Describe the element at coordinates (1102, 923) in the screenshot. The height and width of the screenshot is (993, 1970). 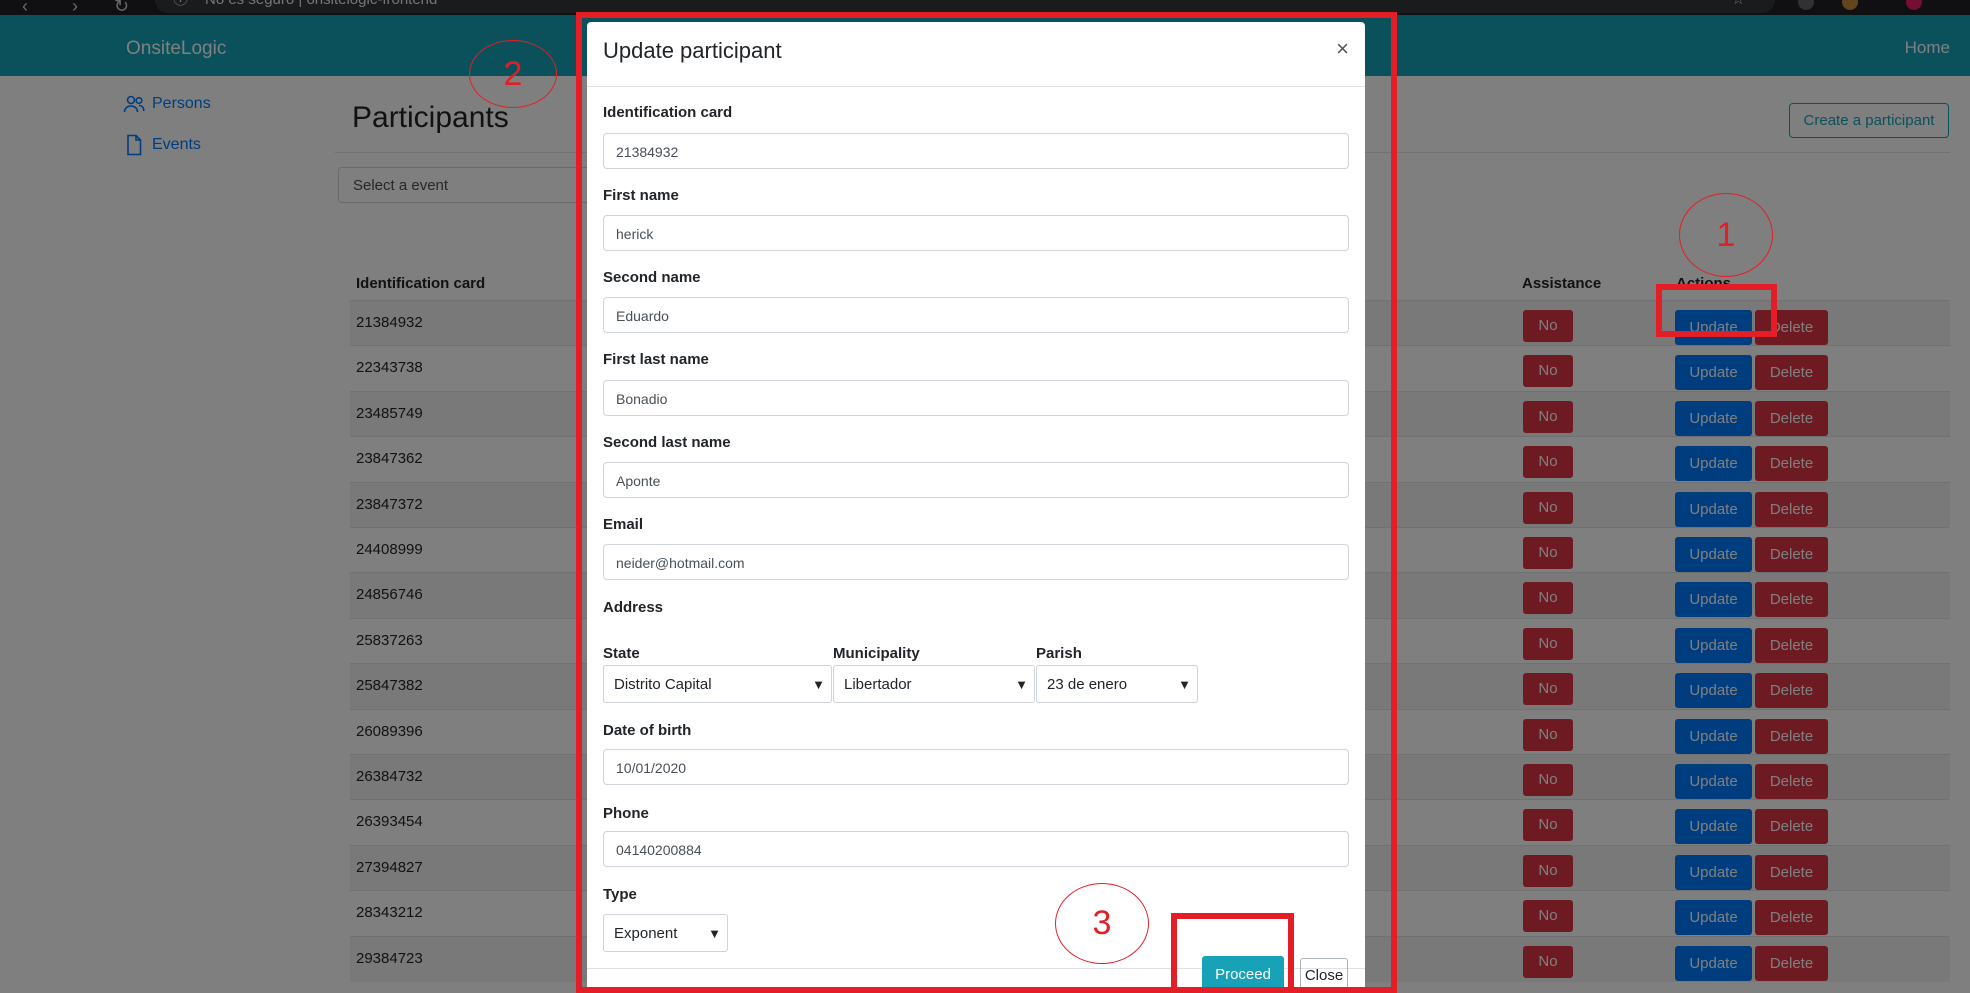
I see `annotation-step-3: 3` at that location.